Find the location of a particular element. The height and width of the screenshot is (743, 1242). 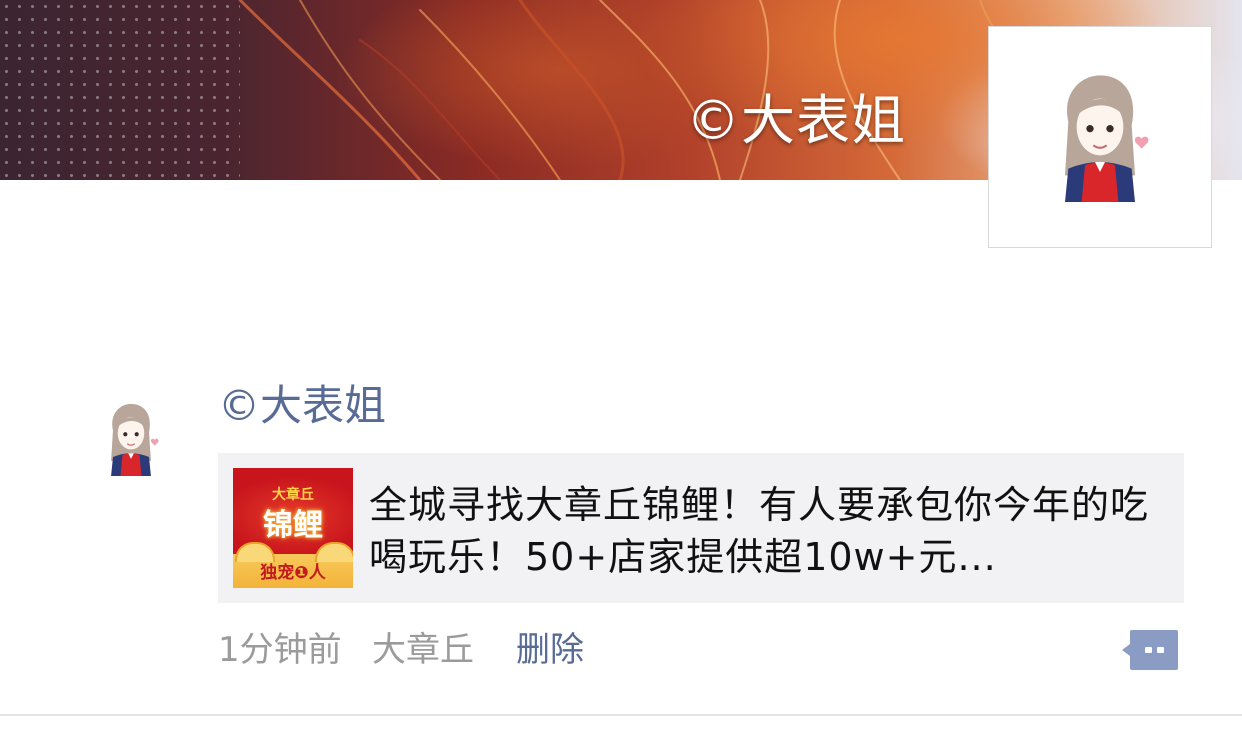

cover-watermark: ©大表姐 is located at coordinates (796, 120).